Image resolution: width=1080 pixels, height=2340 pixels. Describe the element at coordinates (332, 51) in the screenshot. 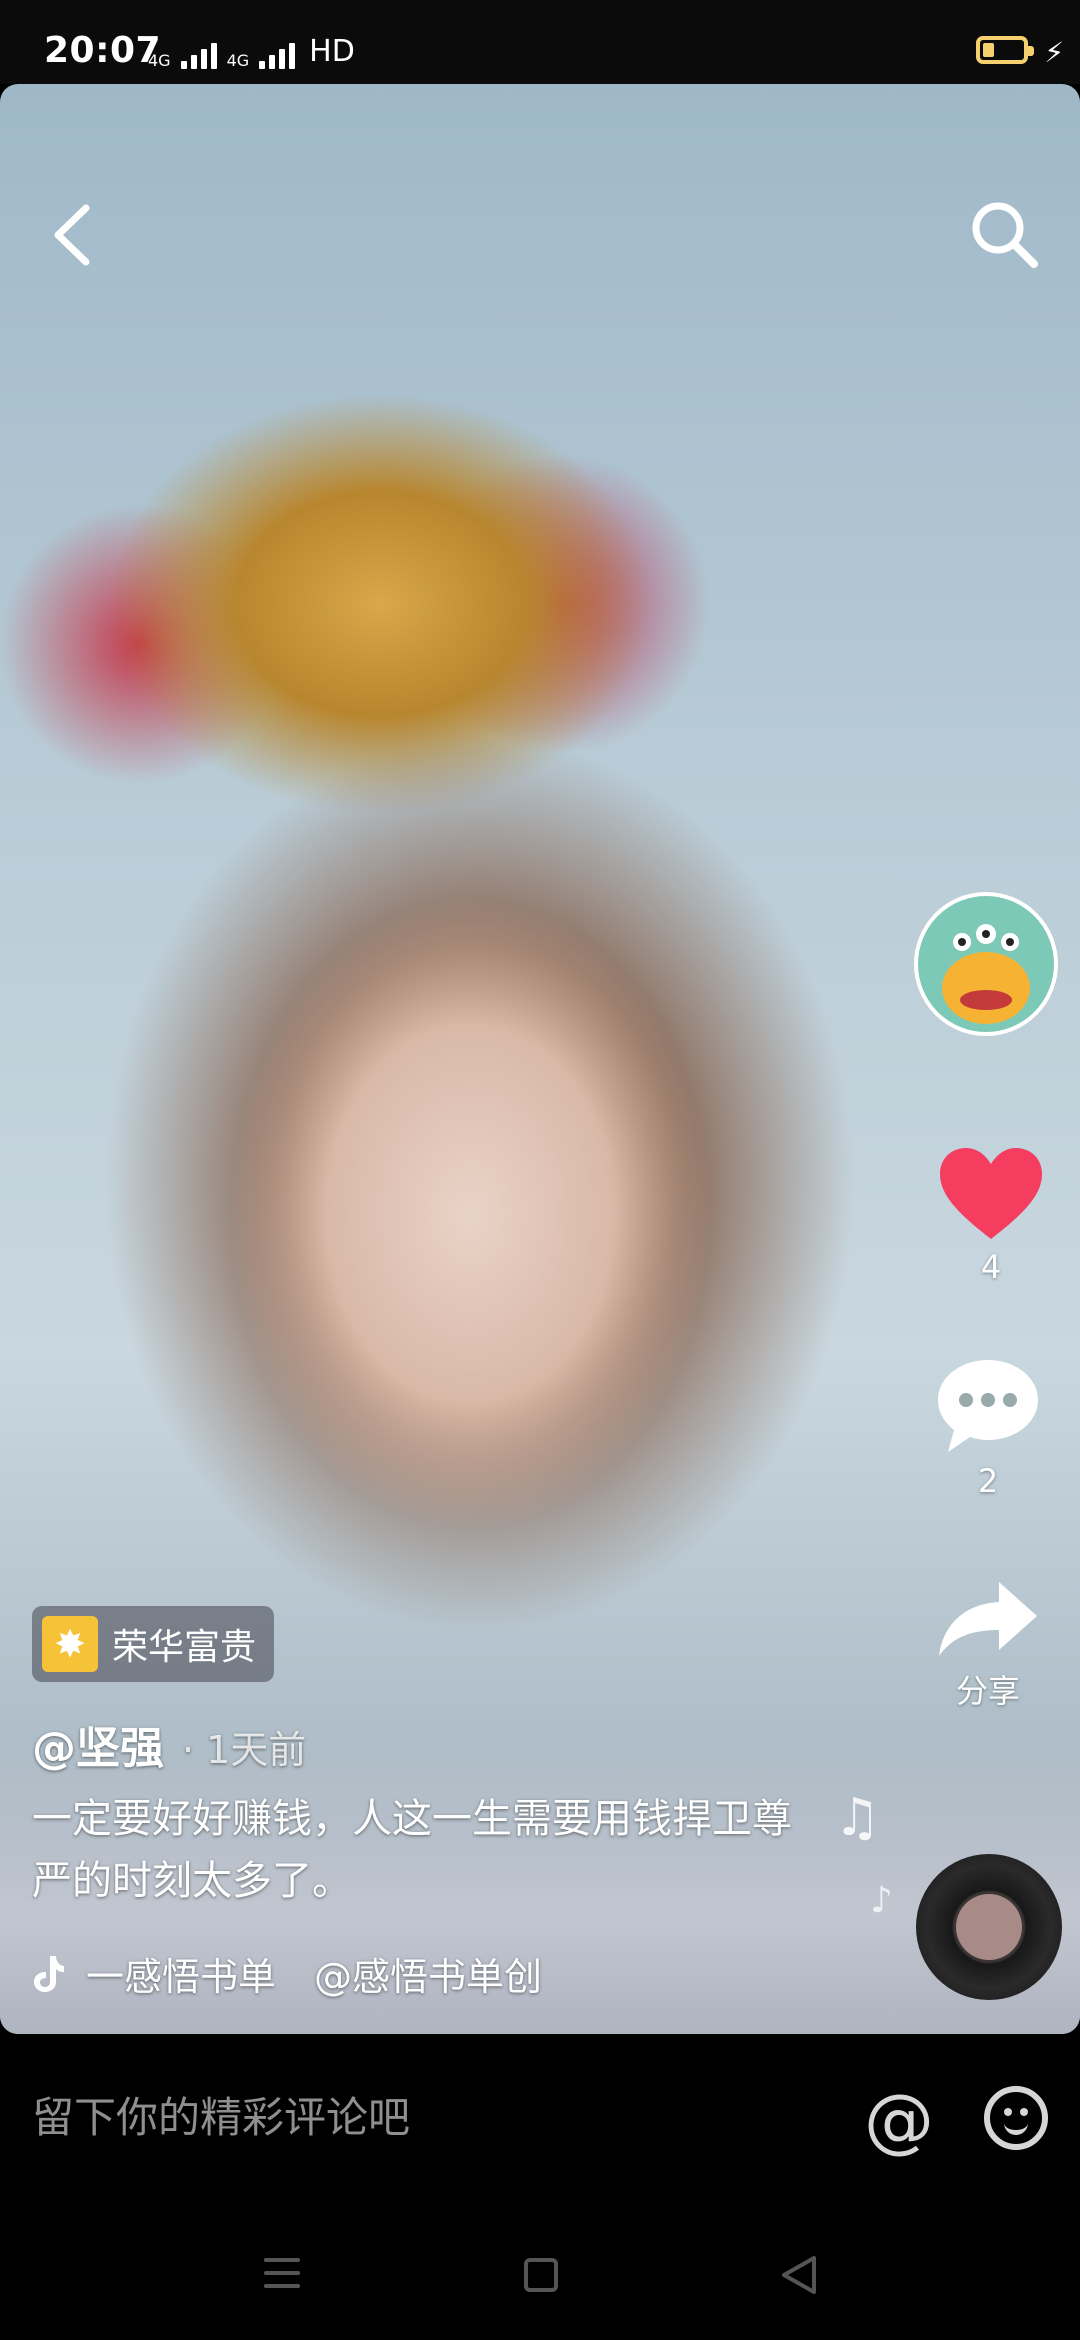

I see `hd-label: HD` at that location.